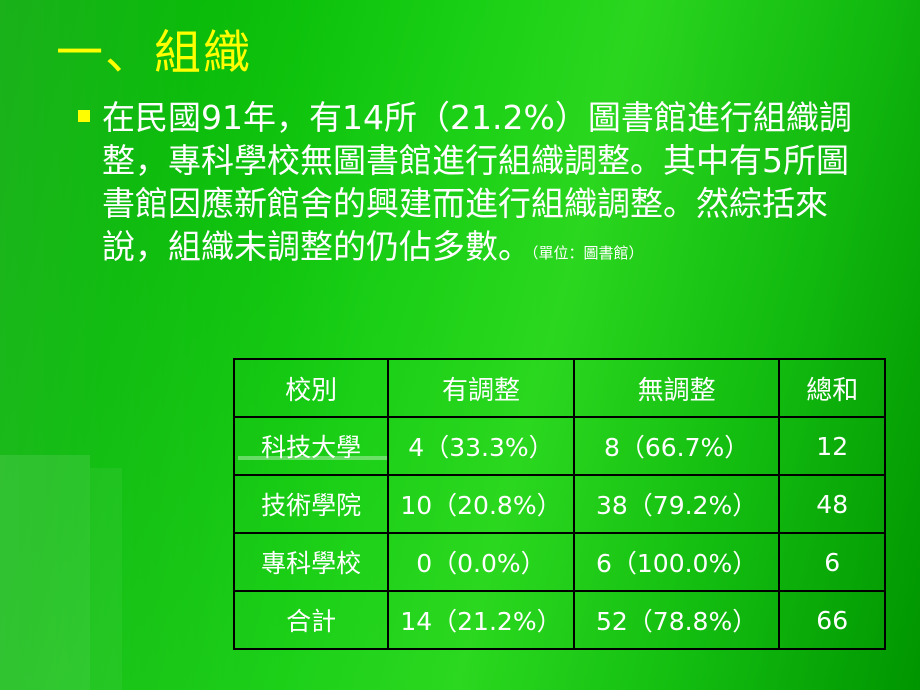 The width and height of the screenshot is (920, 690). What do you see at coordinates (832, 620) in the screenshot?
I see `table-cell: 66` at bounding box center [832, 620].